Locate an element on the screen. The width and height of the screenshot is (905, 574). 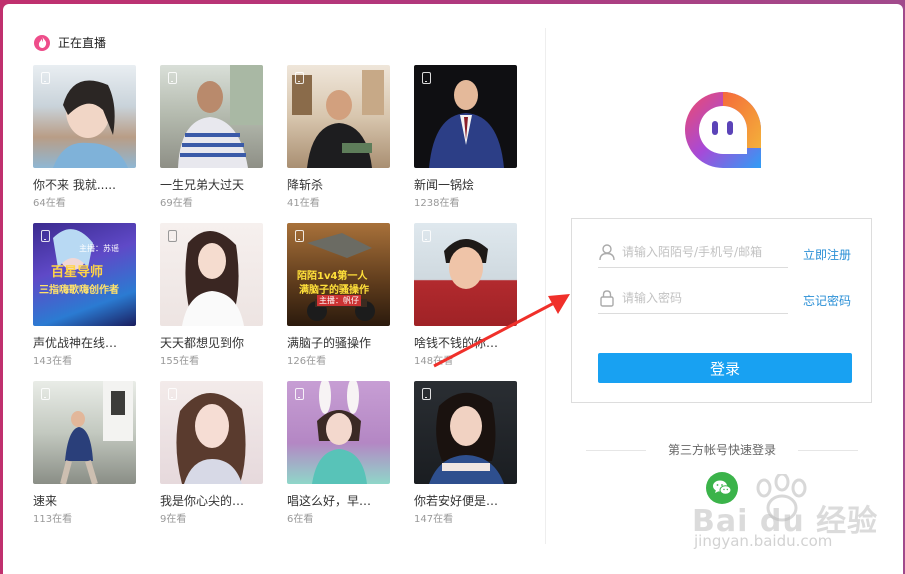
viewer-count: 64在看 is located at coordinates (49, 203).